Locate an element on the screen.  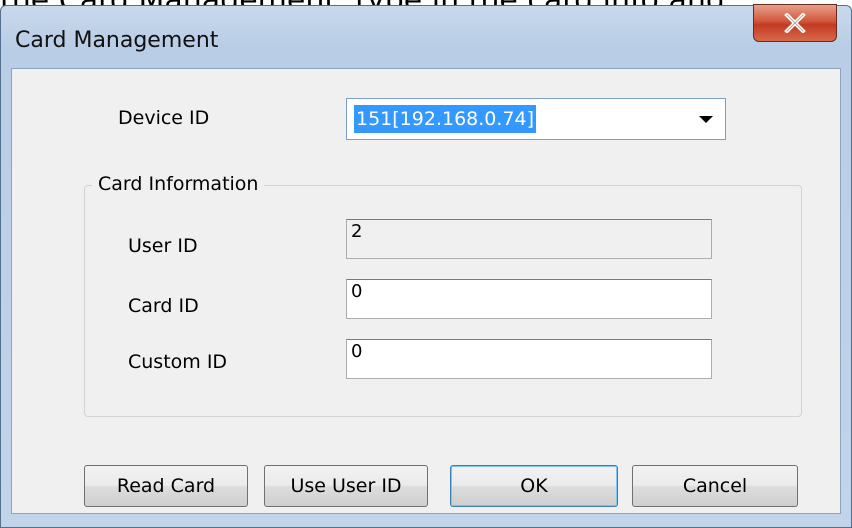
close-icon is located at coordinates (795, 23).